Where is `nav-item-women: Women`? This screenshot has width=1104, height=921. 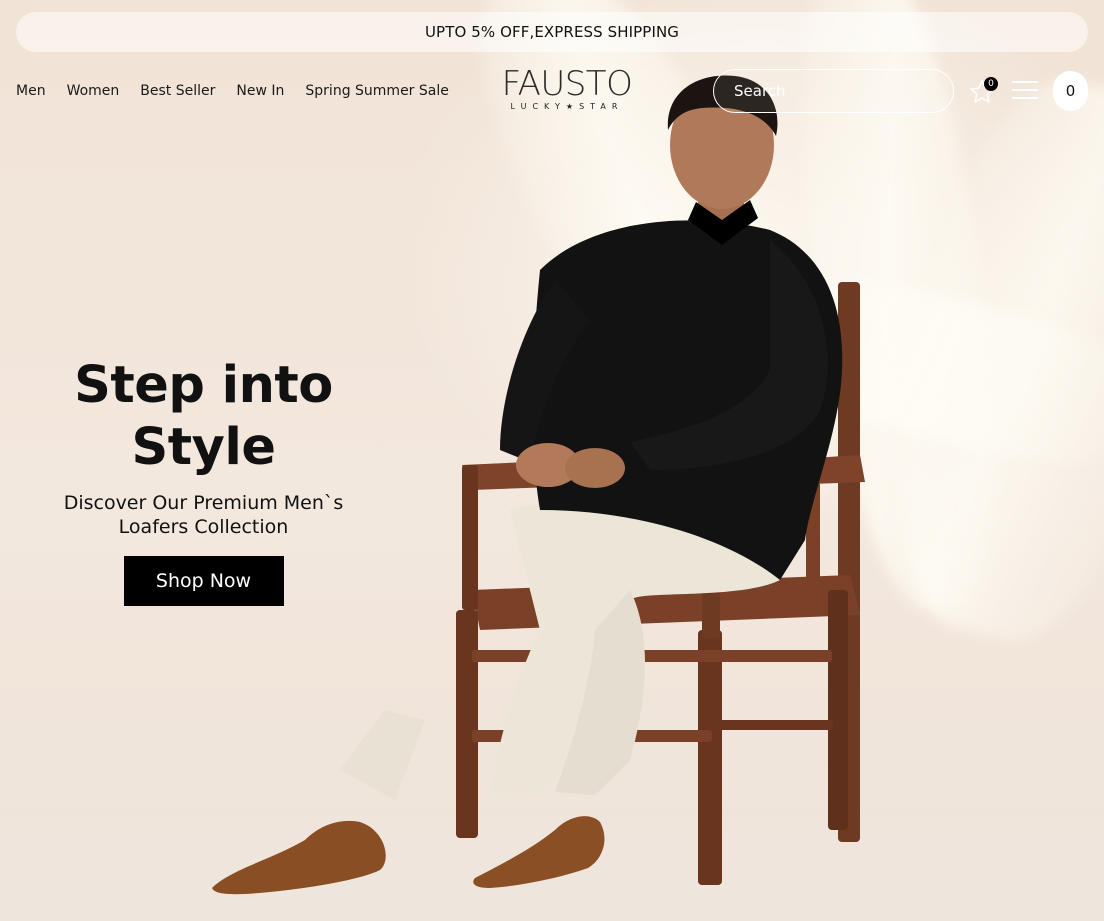 nav-item-women: Women is located at coordinates (93, 91).